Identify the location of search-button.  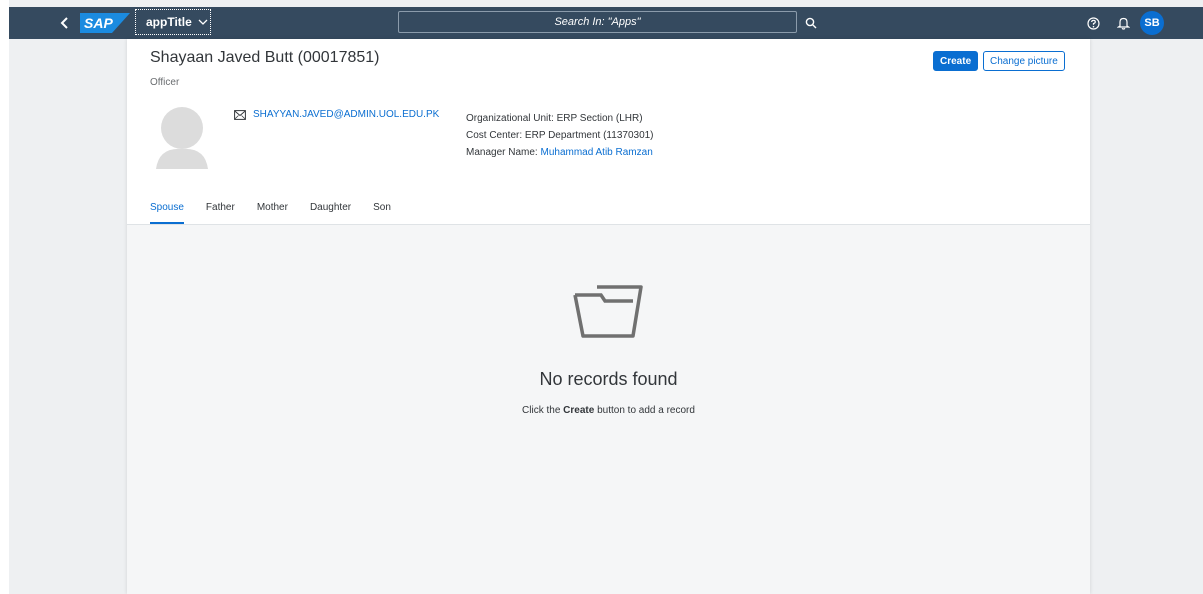
(811, 23).